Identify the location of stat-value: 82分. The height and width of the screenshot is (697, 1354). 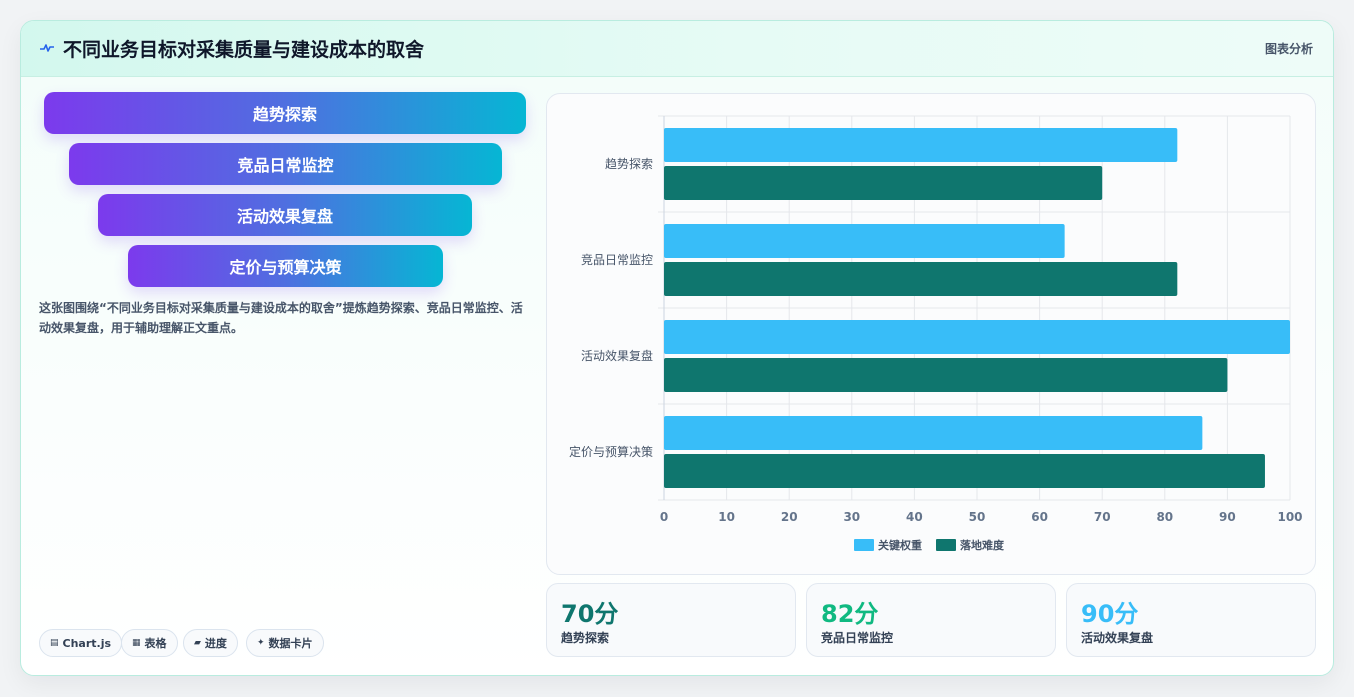
(850, 614).